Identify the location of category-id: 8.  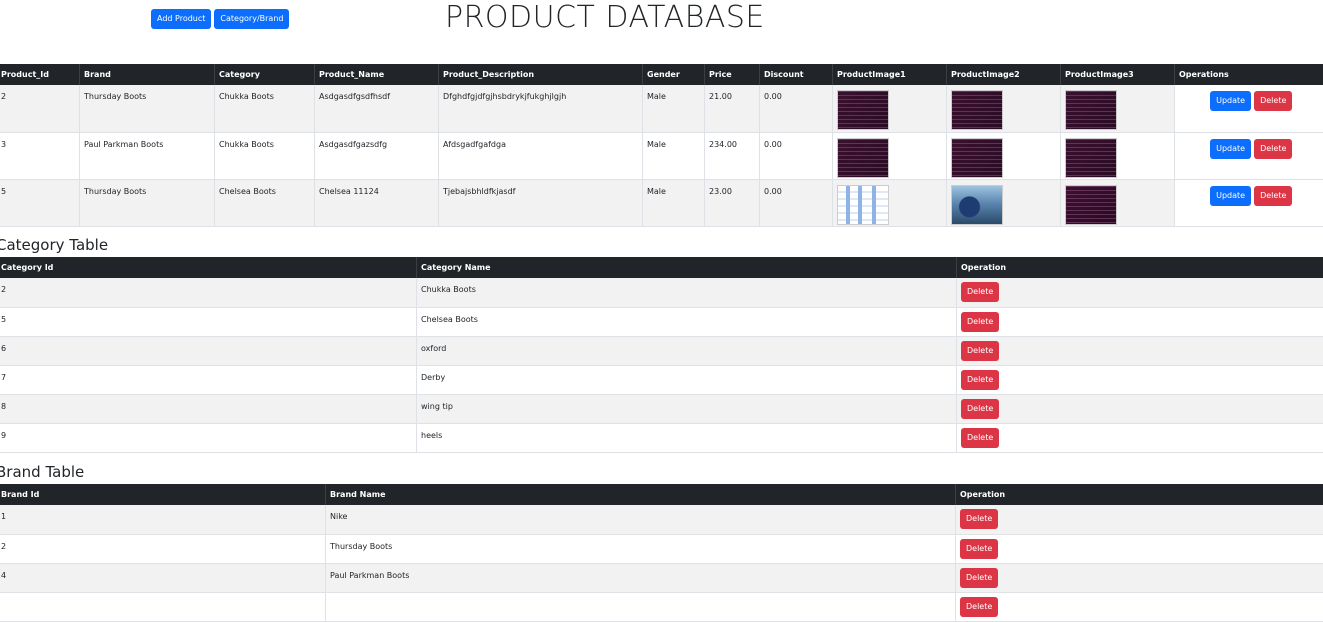
(208, 408).